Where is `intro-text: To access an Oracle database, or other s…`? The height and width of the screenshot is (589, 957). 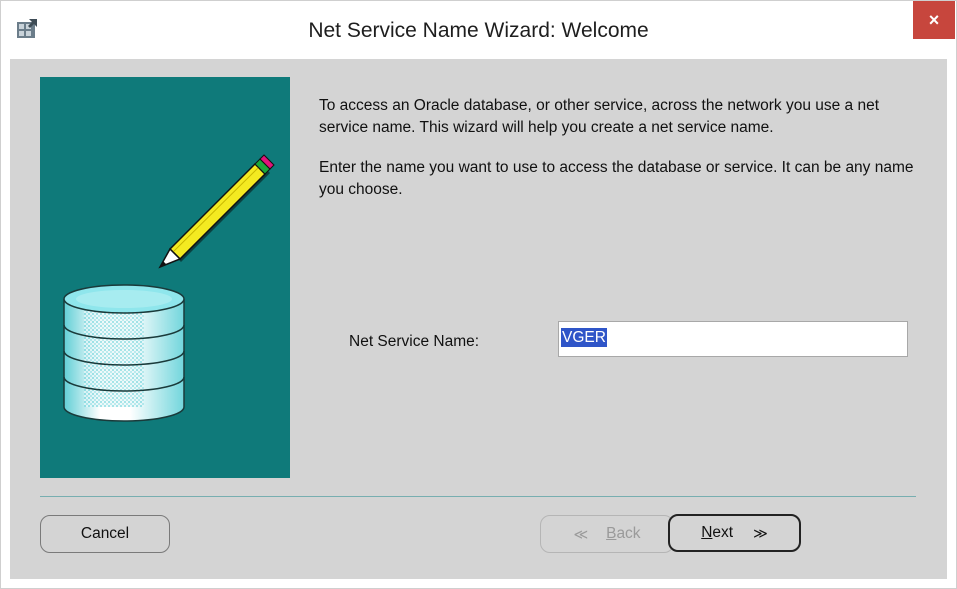 intro-text: To access an Oracle database, or other s… is located at coordinates (624, 157).